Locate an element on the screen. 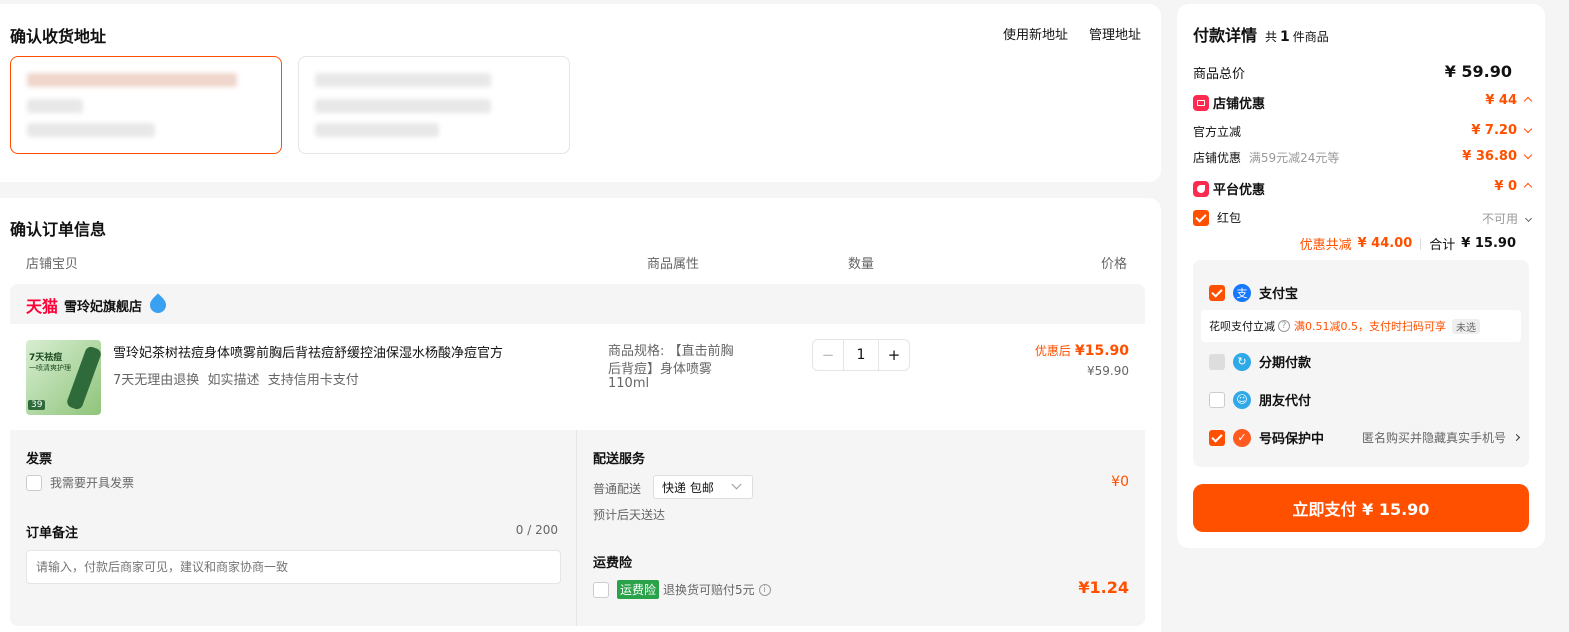  invoice-panel: 发票 我需要开具发票 订单备注 0 / 200 is located at coordinates (293, 528).